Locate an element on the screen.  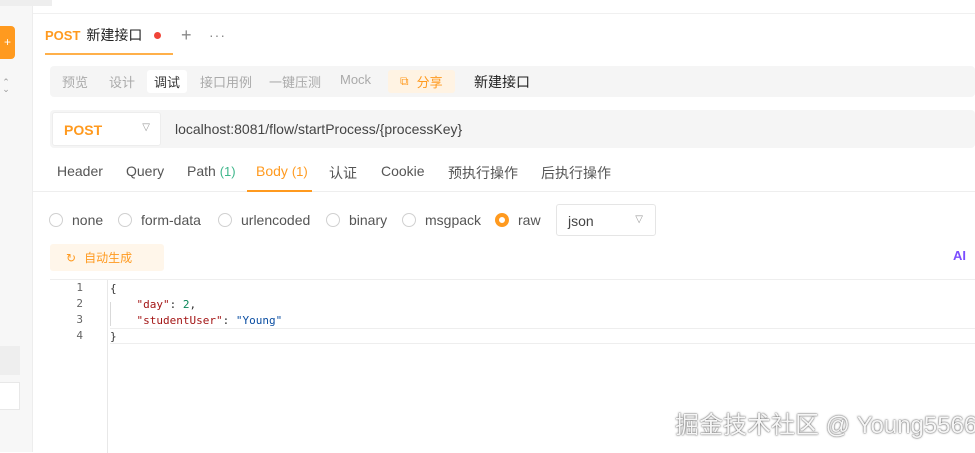
tab-method: POST is located at coordinates (63, 35).